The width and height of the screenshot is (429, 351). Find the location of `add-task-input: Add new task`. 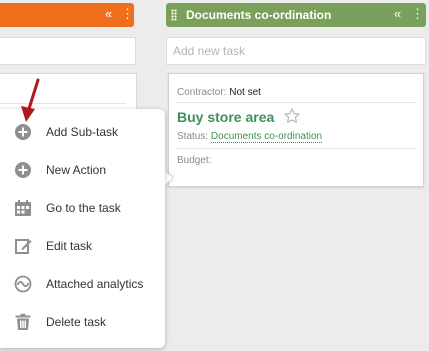

add-task-input: Add new task is located at coordinates (296, 51).